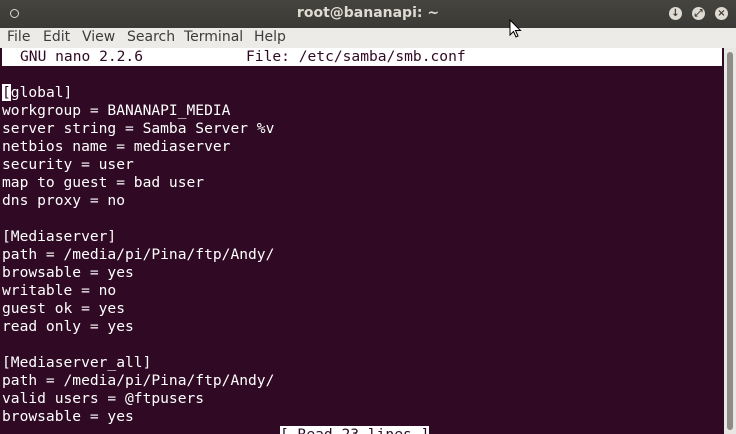 The width and height of the screenshot is (736, 434). I want to click on text-line: workgroup = BANANAPI_MEDIA, so click(116, 111).